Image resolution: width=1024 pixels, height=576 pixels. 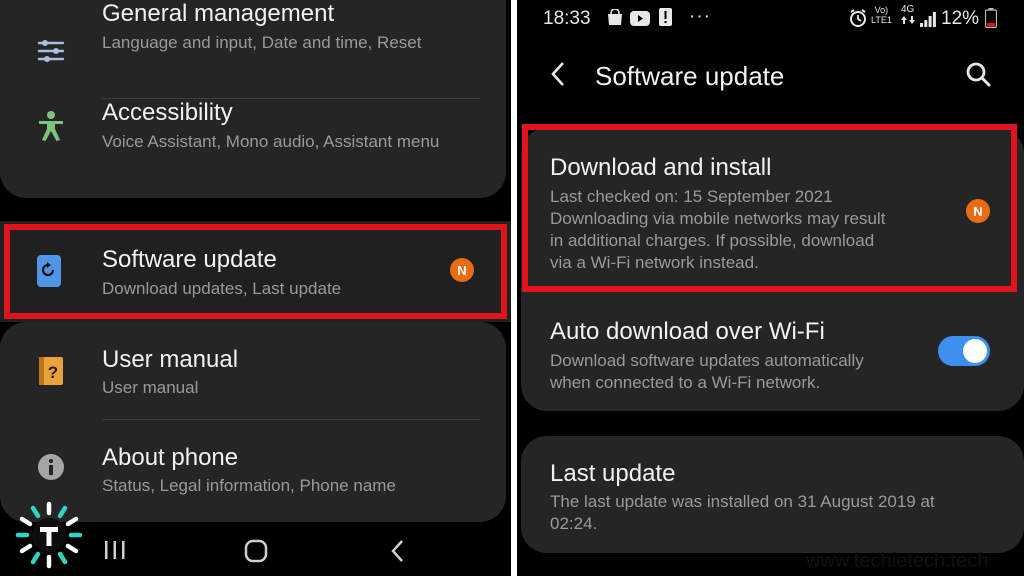 I want to click on volte-indicator: Vo) LTE1, so click(x=881, y=15).